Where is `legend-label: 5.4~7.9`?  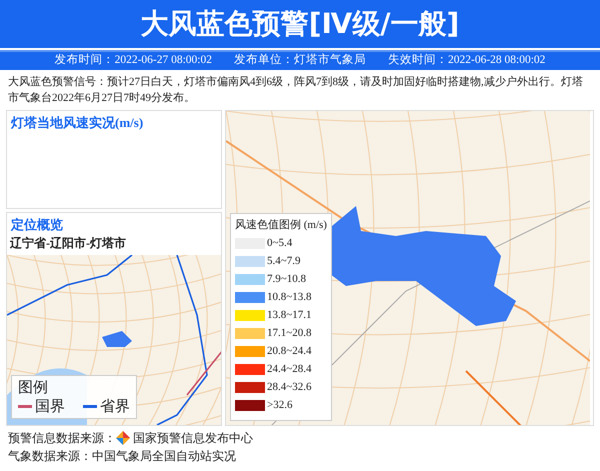
legend-label: 5.4~7.9 is located at coordinates (283, 261).